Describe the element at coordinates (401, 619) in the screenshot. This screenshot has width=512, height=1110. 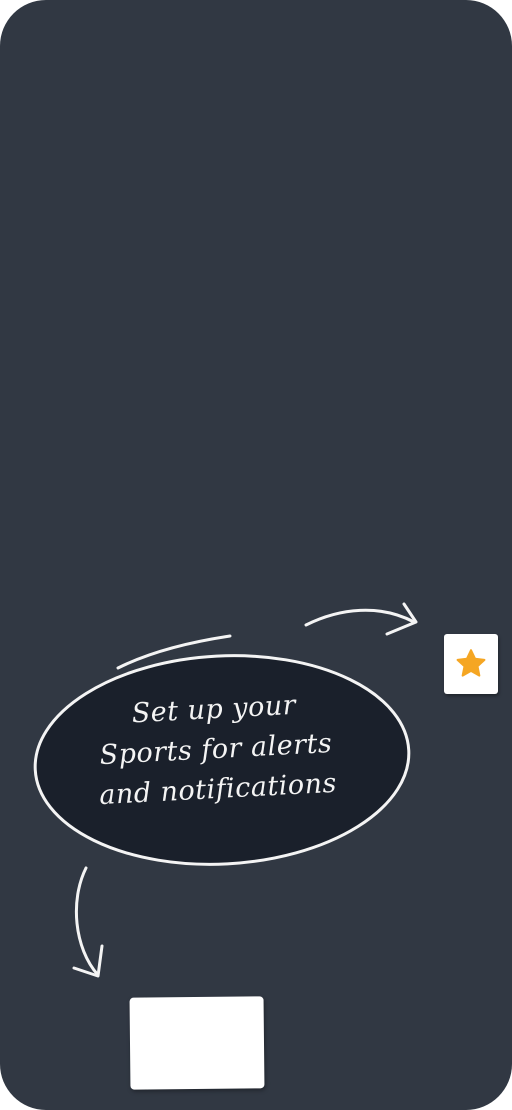
I see `arrow-to-star-head` at that location.